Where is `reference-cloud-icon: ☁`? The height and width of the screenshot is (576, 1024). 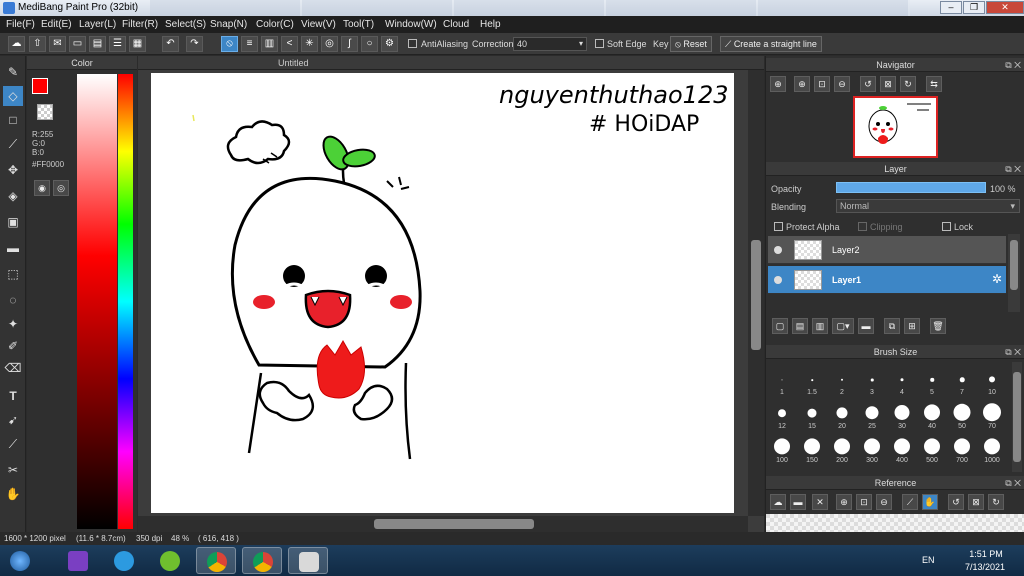 reference-cloud-icon: ☁ is located at coordinates (778, 502).